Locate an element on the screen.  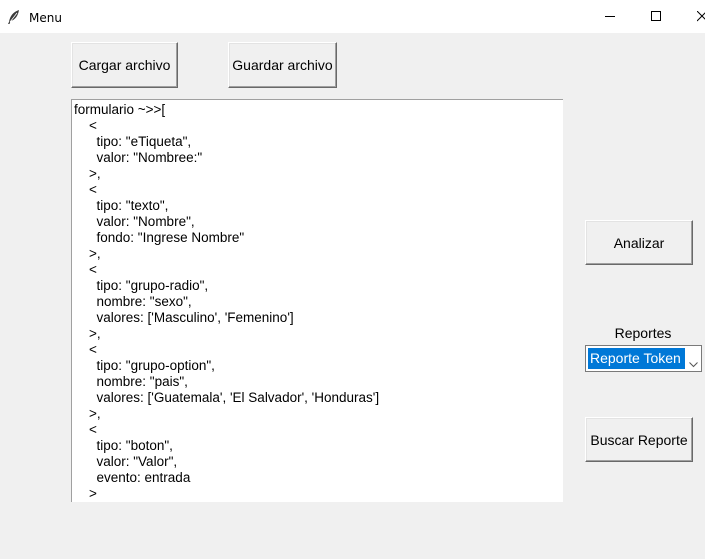
close-button is located at coordinates (692, 16).